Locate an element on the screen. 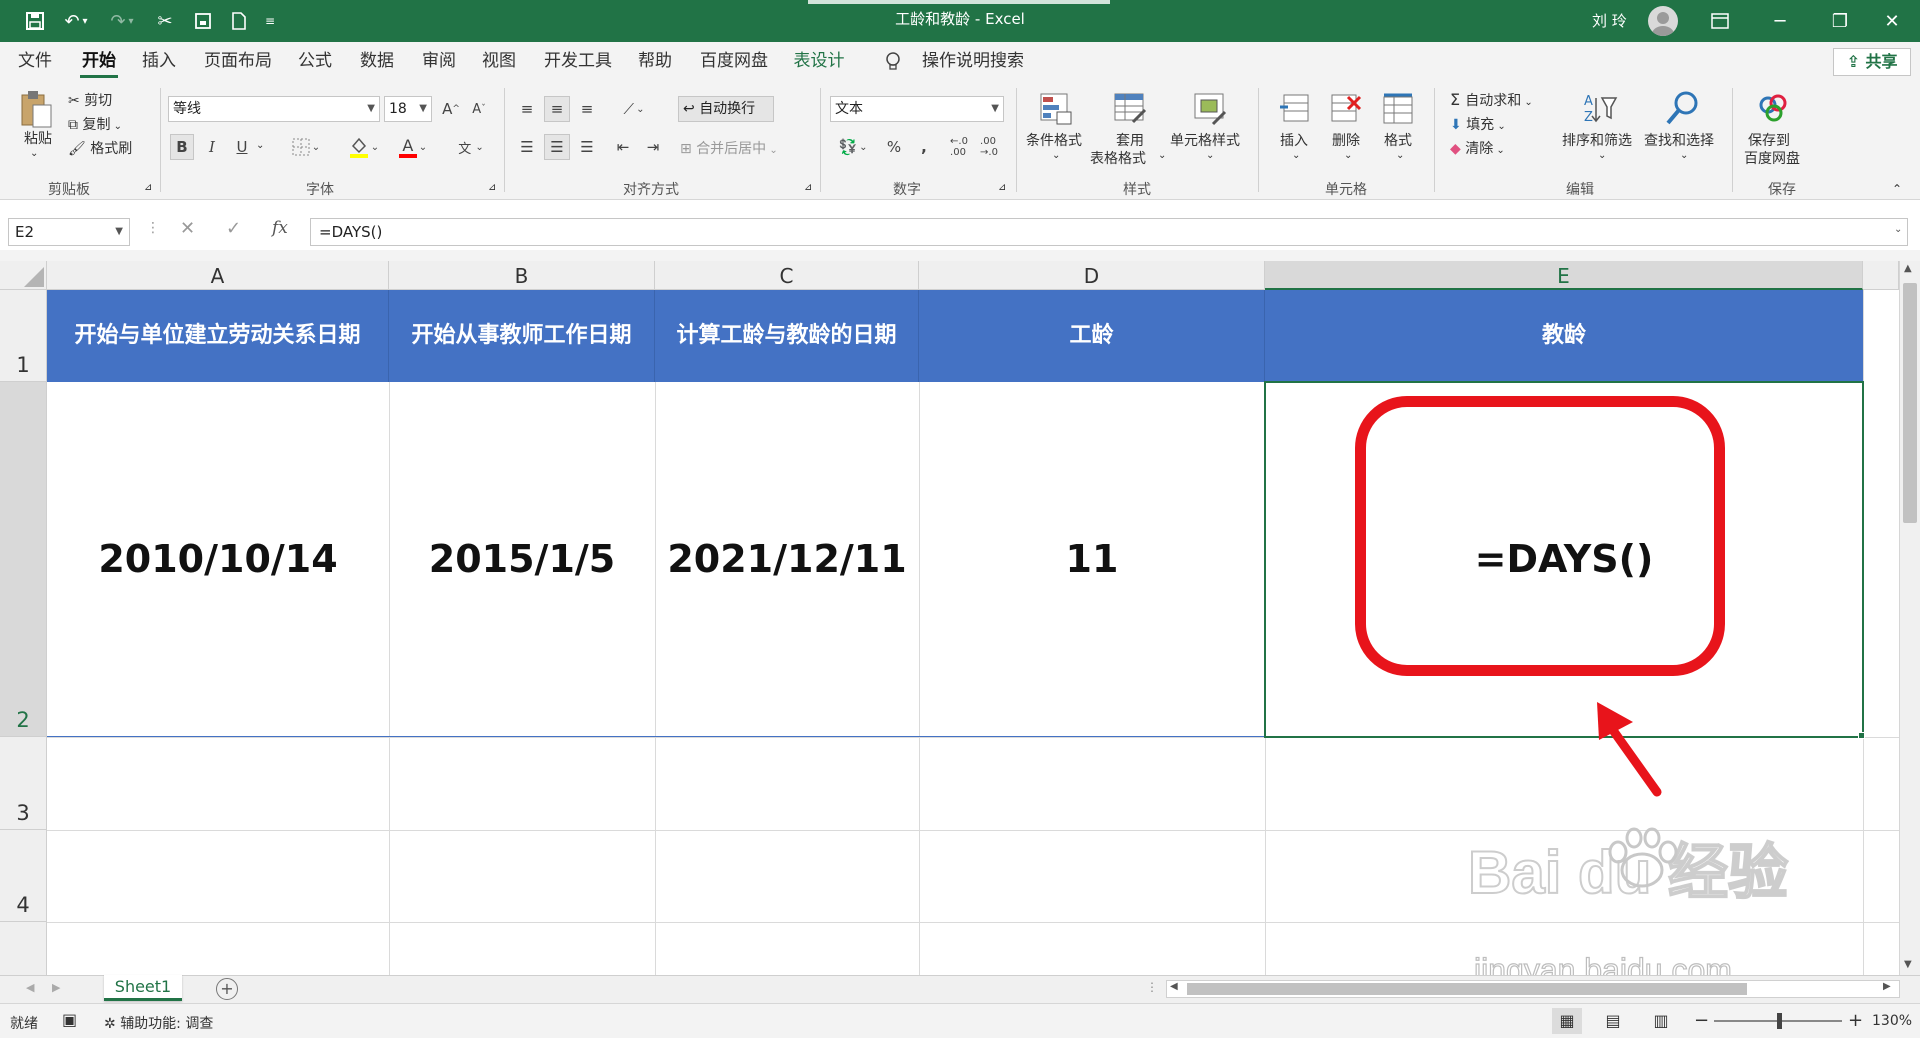 The height and width of the screenshot is (1038, 1920). scroll-left-icon: ◀ is located at coordinates (1174, 986).